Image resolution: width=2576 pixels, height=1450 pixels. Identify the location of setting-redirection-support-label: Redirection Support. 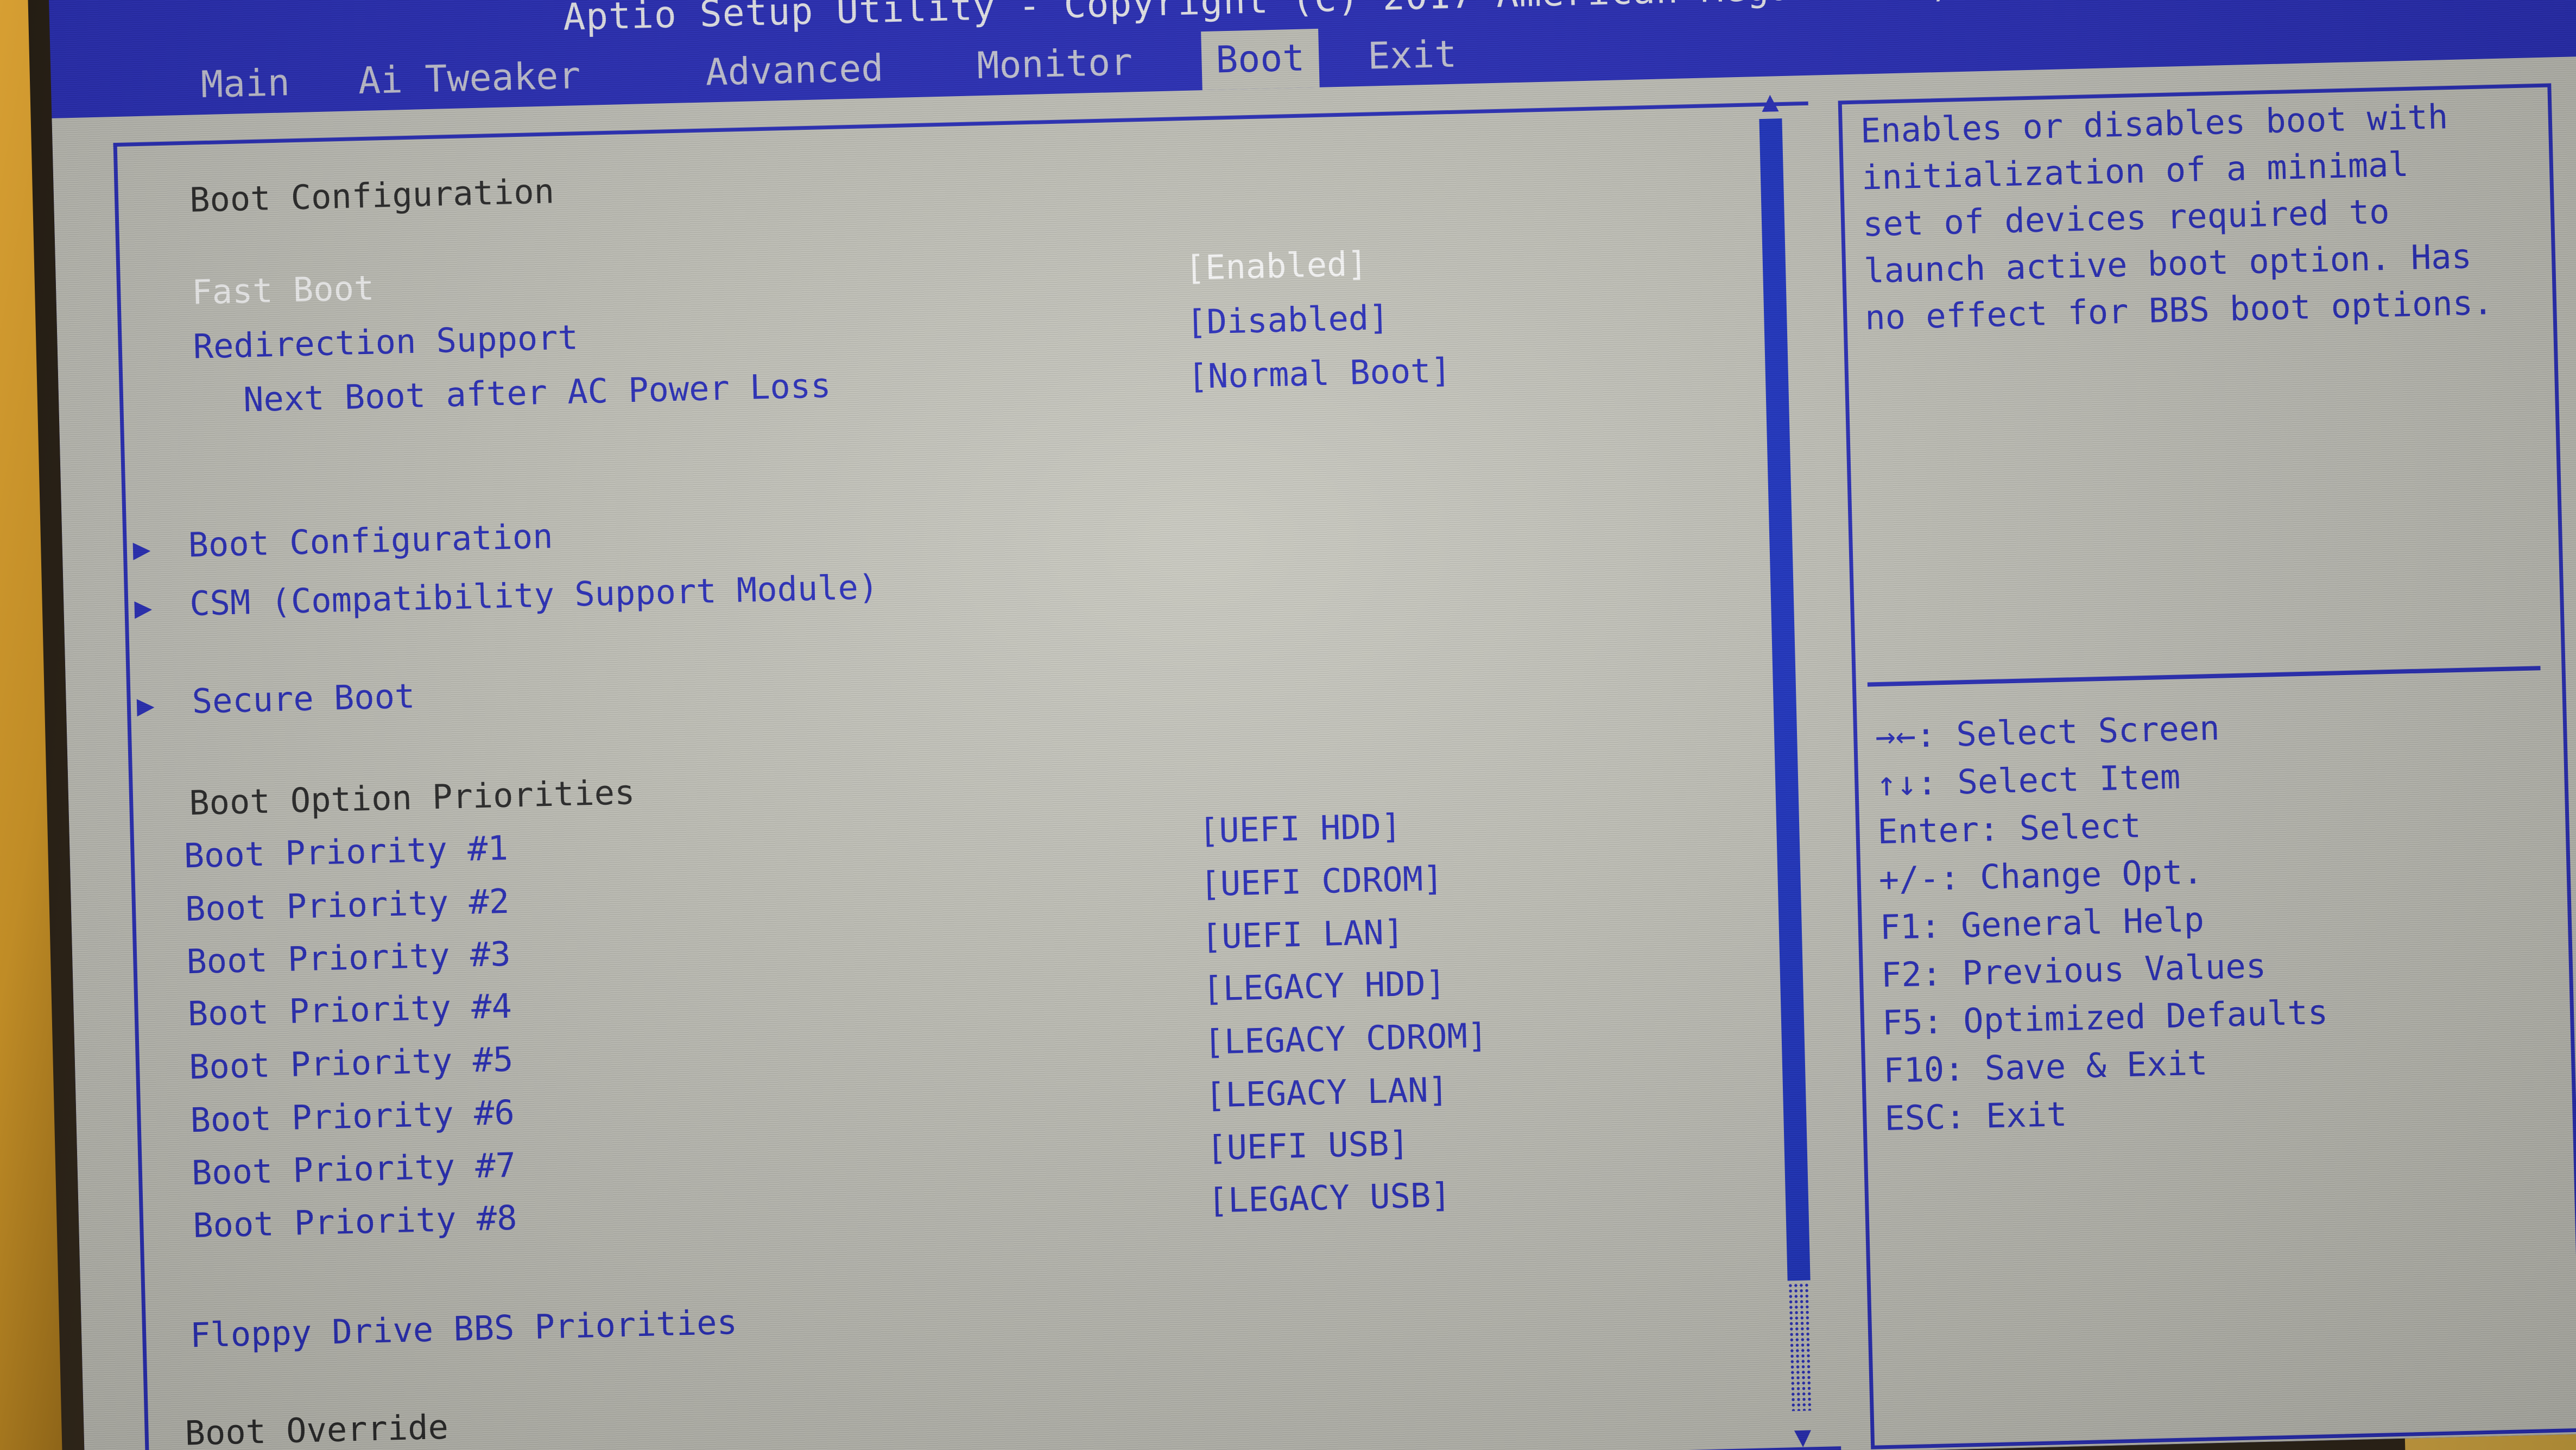
(386, 341).